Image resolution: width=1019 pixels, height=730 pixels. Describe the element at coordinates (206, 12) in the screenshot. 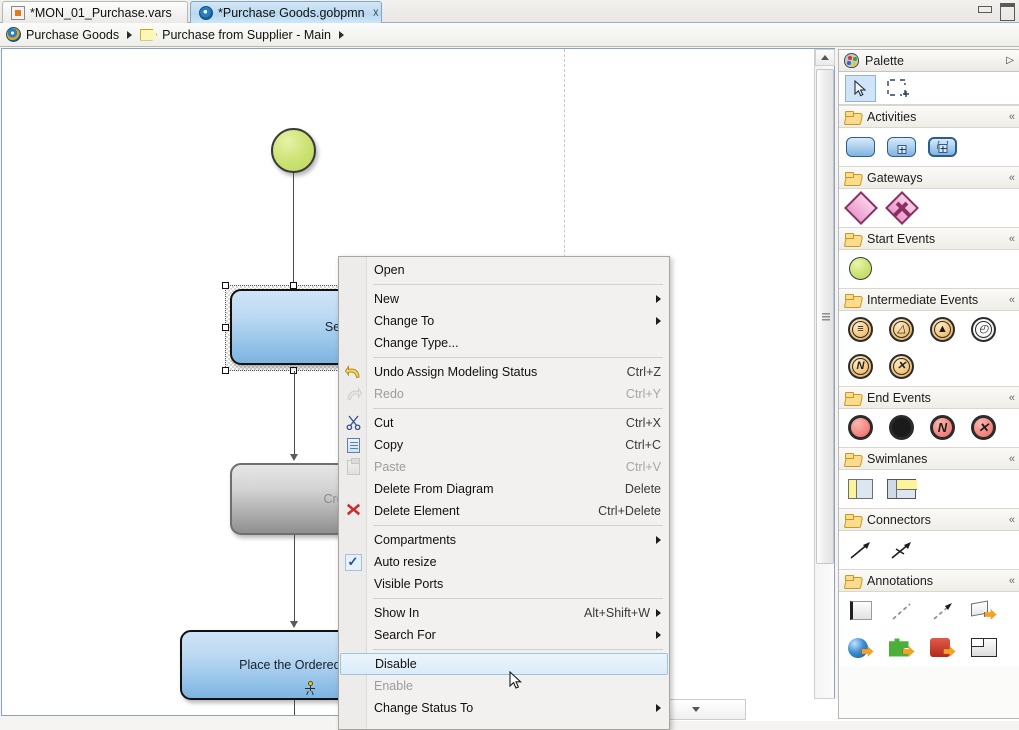

I see `bpmn-file-icon` at that location.